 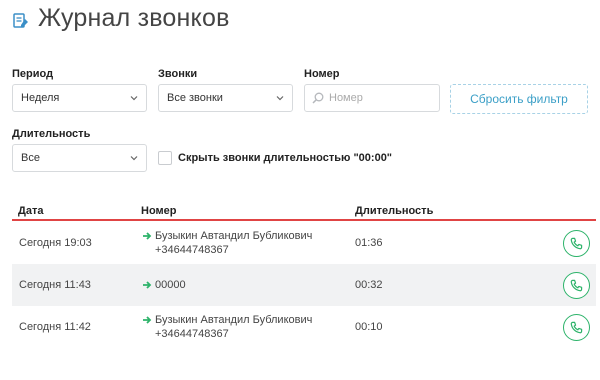 I want to click on duration-label: Длительность, so click(x=51, y=134).